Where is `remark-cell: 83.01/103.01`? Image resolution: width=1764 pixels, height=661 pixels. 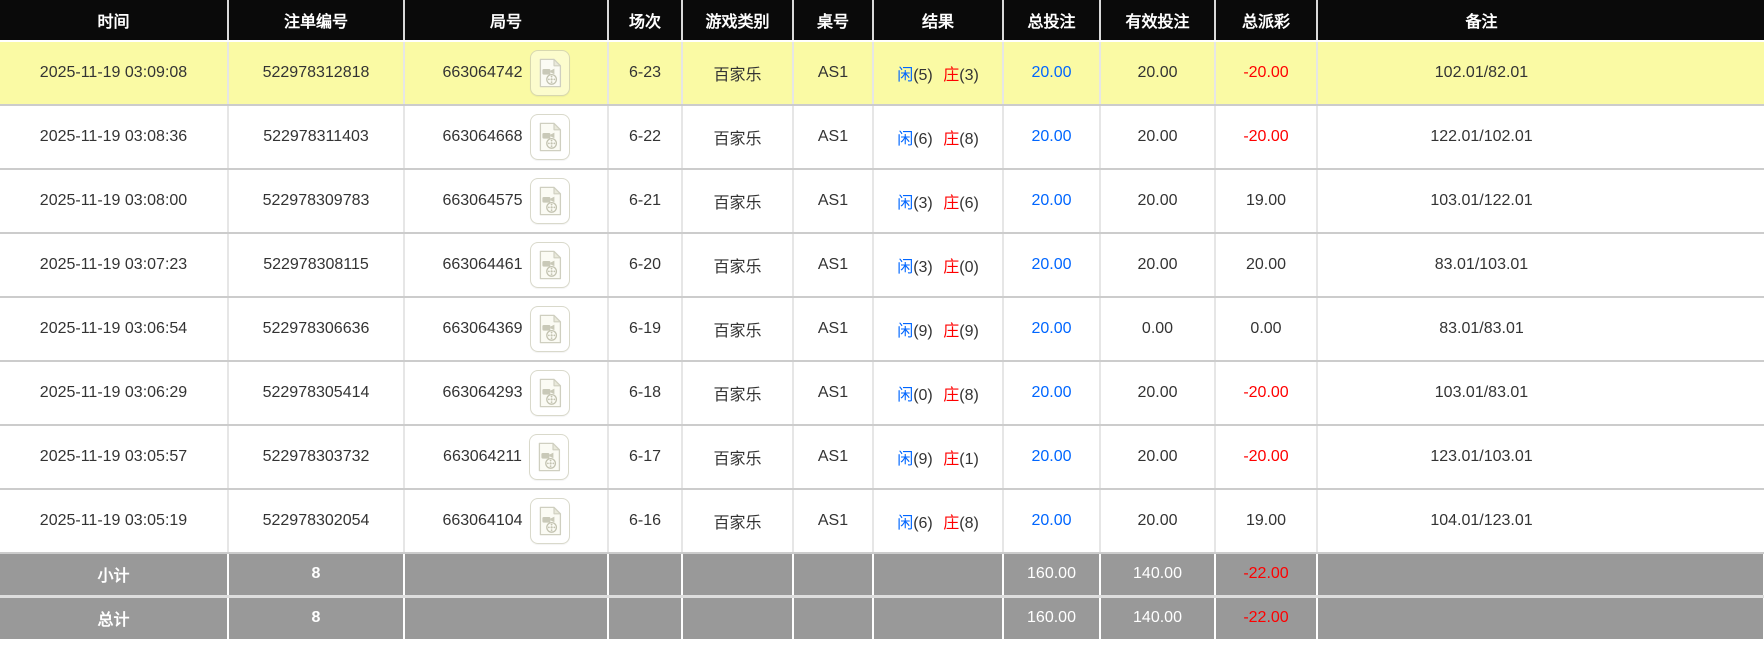 remark-cell: 83.01/103.01 is located at coordinates (1540, 265).